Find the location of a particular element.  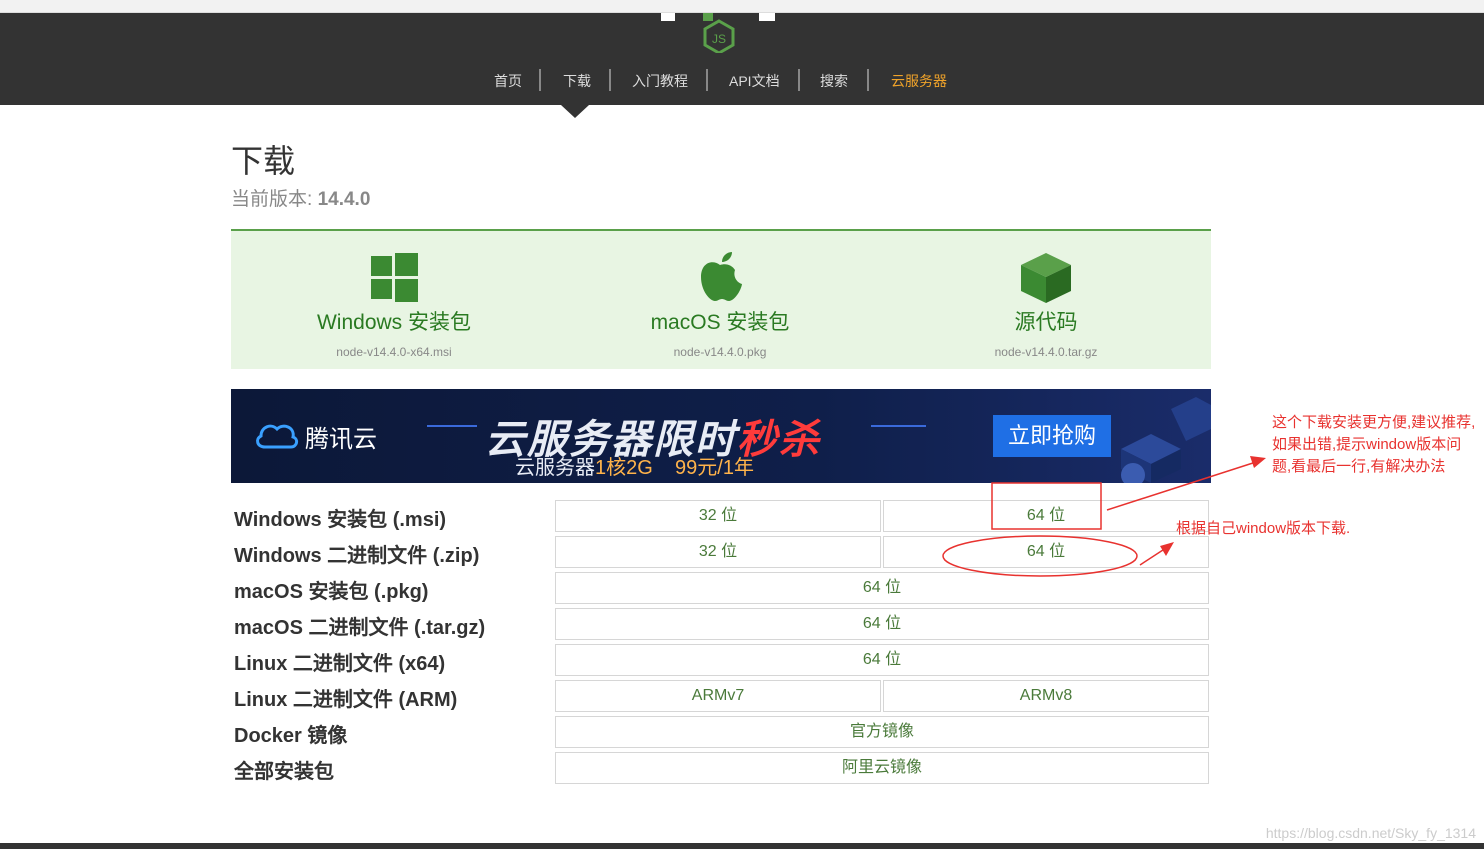

main-nav: 首页 下载 入门教程 API文档 搜索 云服务器 is located at coordinates (742, 81).